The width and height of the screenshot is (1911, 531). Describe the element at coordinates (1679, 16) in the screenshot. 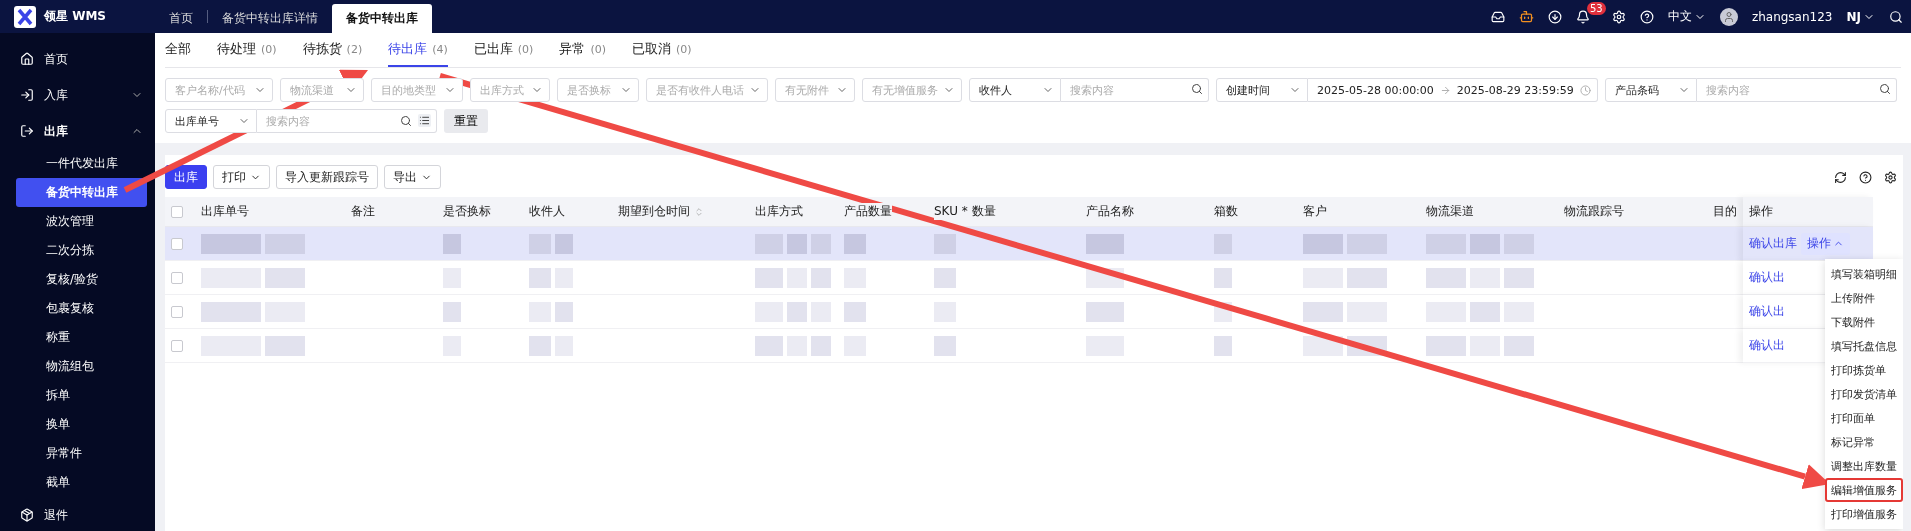

I see `language-menu: 中文` at that location.